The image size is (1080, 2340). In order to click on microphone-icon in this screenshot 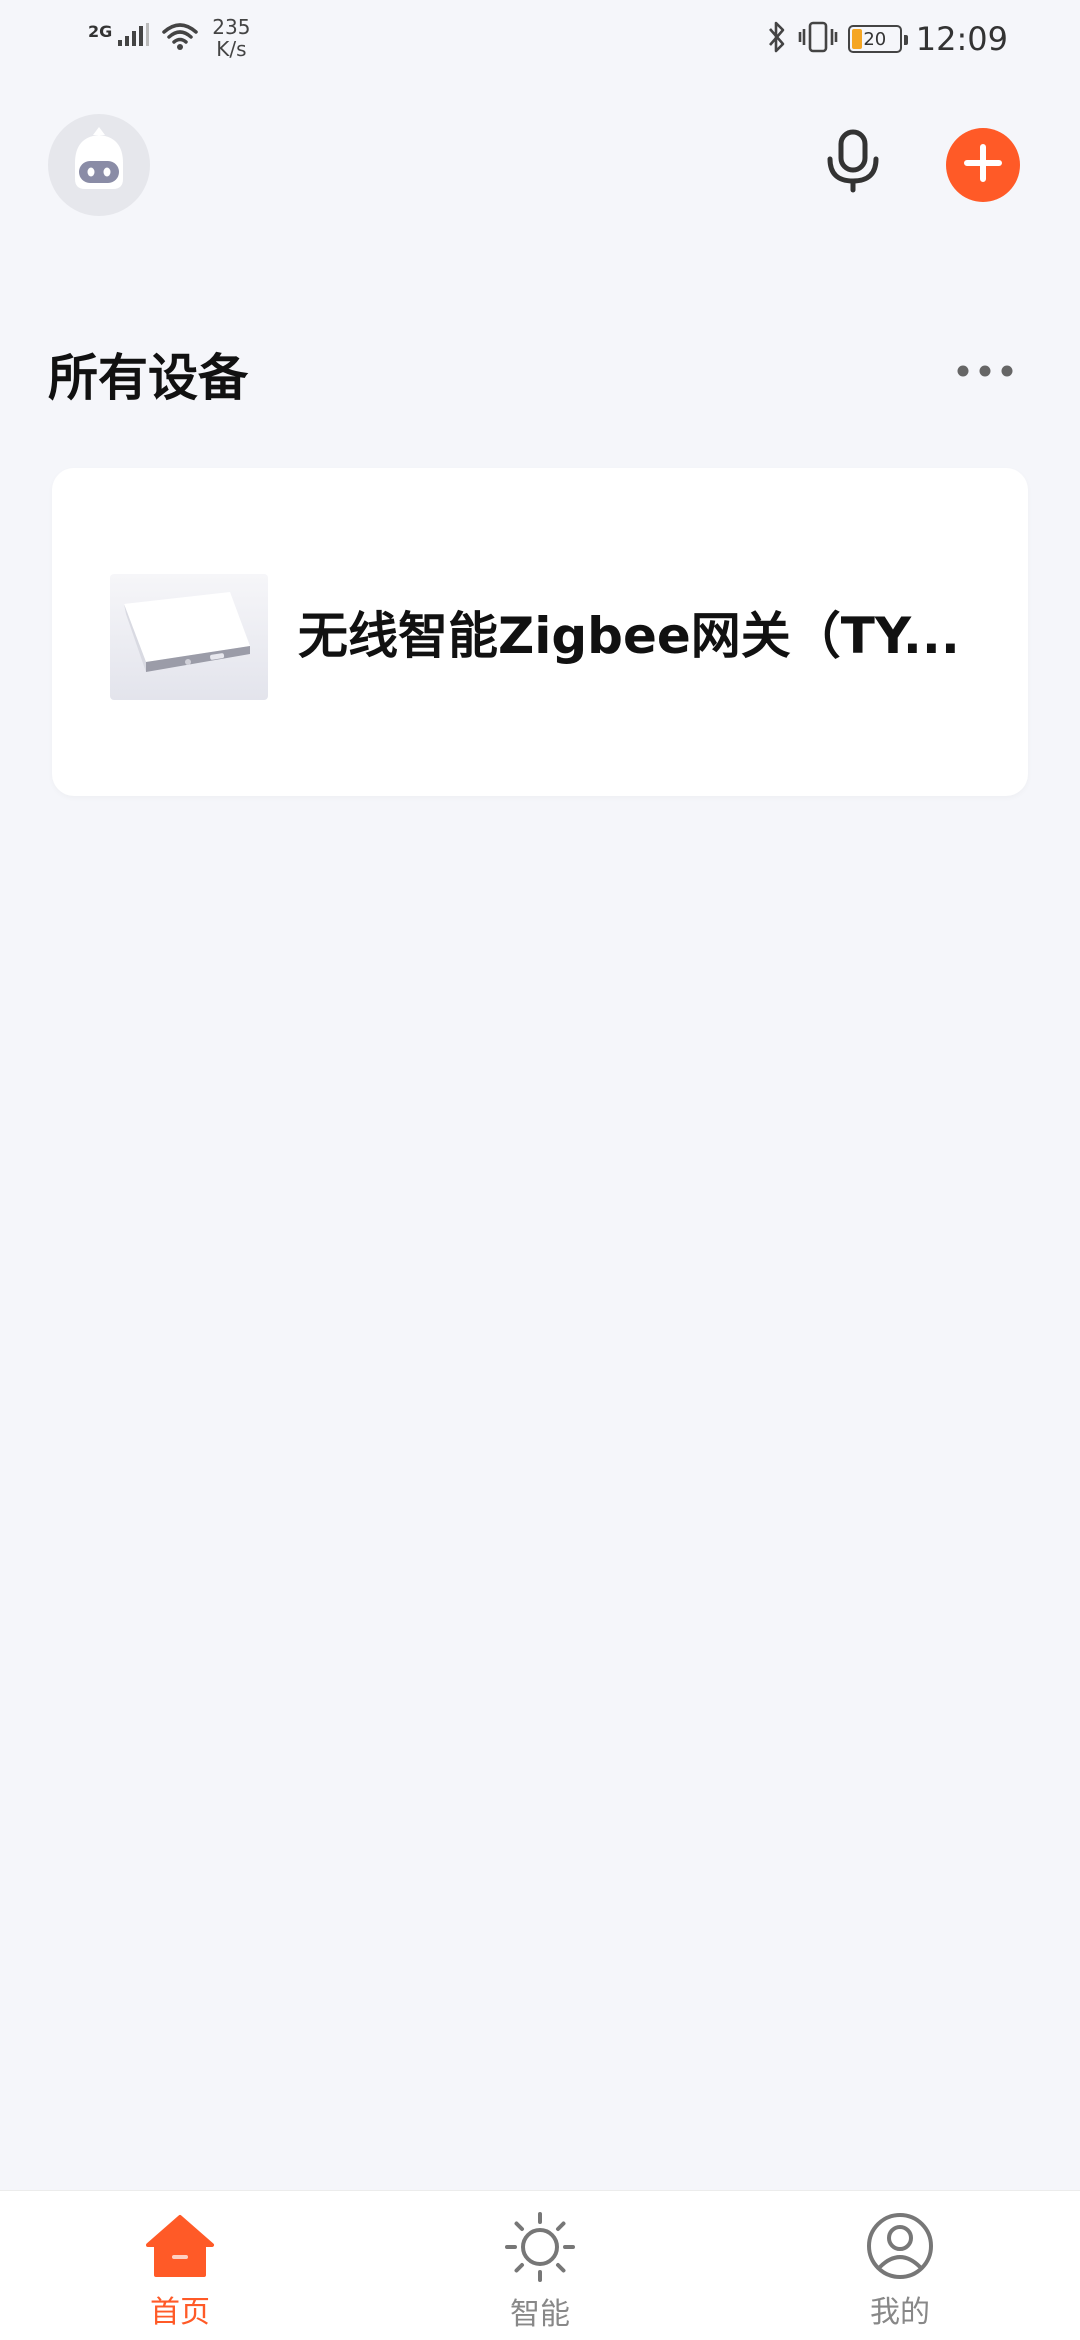, I will do `click(853, 163)`.